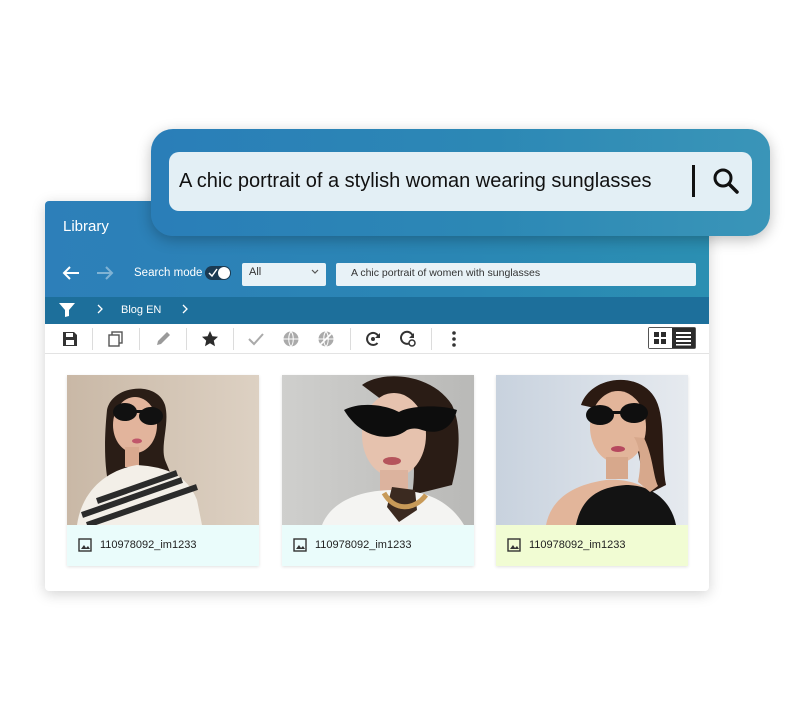 The height and width of the screenshot is (720, 800). I want to click on library-title: Library, so click(86, 226).